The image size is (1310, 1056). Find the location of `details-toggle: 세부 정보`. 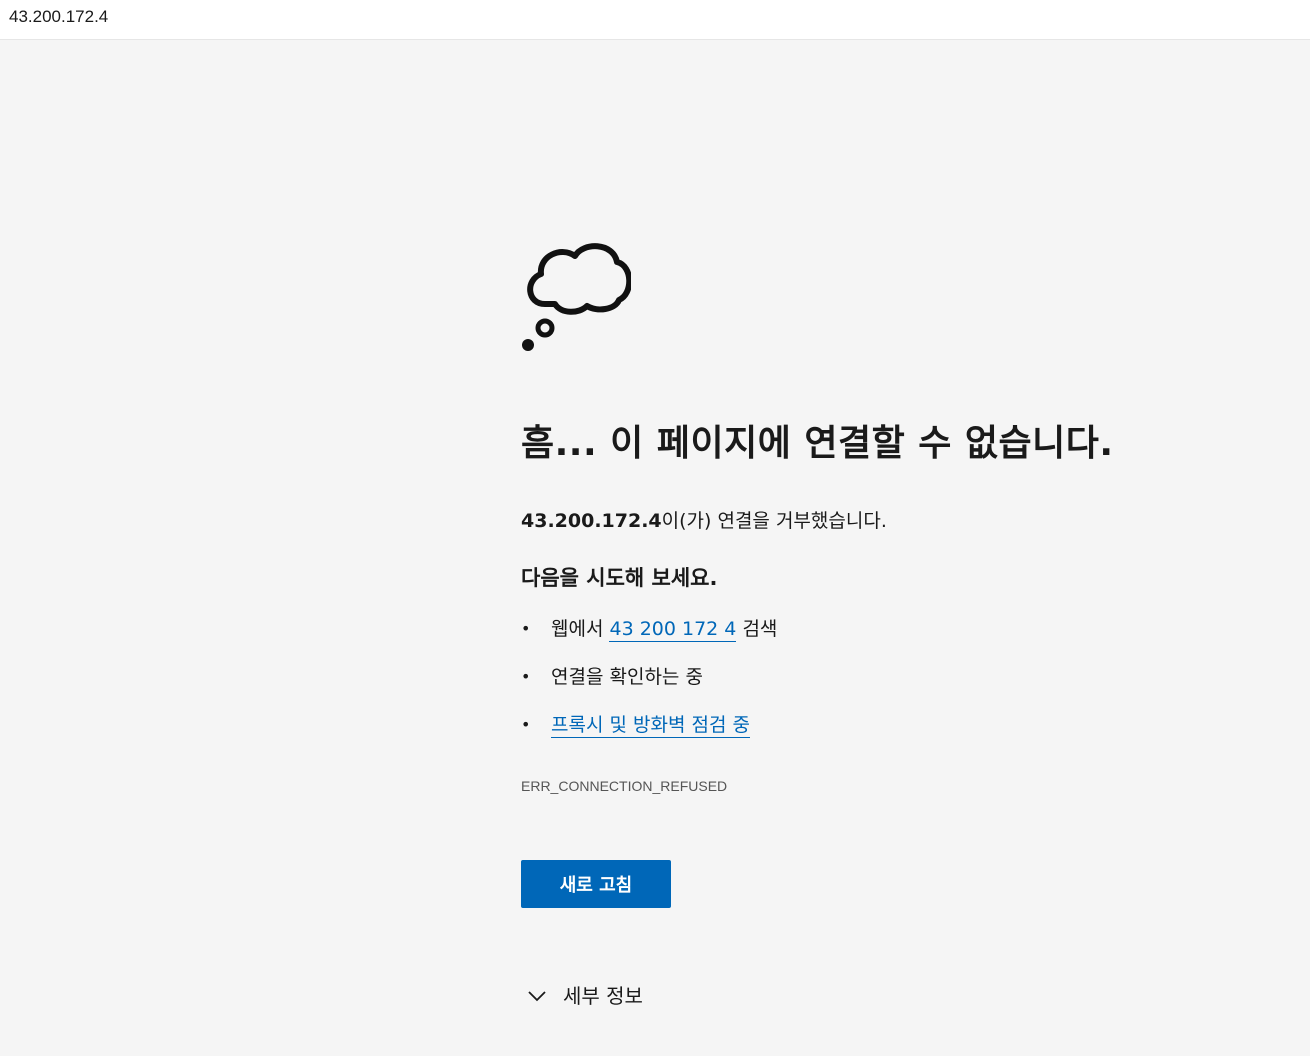

details-toggle: 세부 정보 is located at coordinates (585, 996).